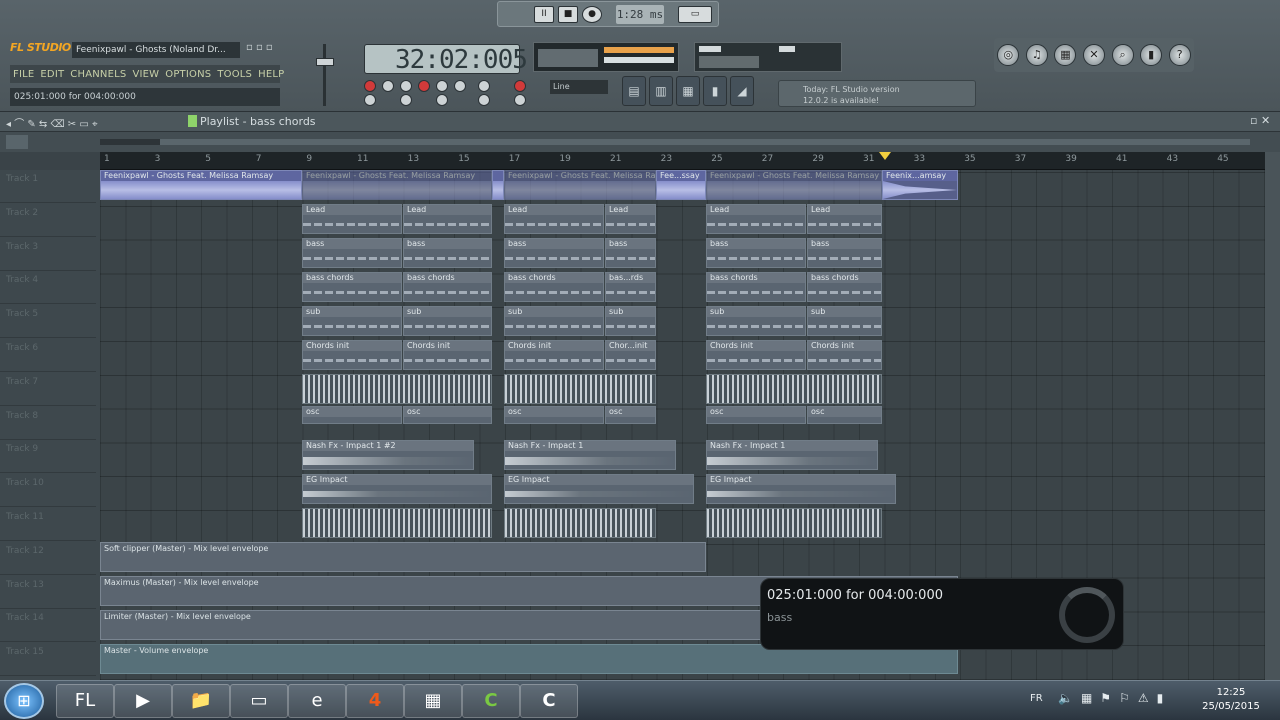 This screenshot has height=720, width=1280. What do you see at coordinates (592, 14) in the screenshot?
I see `record-button: ●` at bounding box center [592, 14].